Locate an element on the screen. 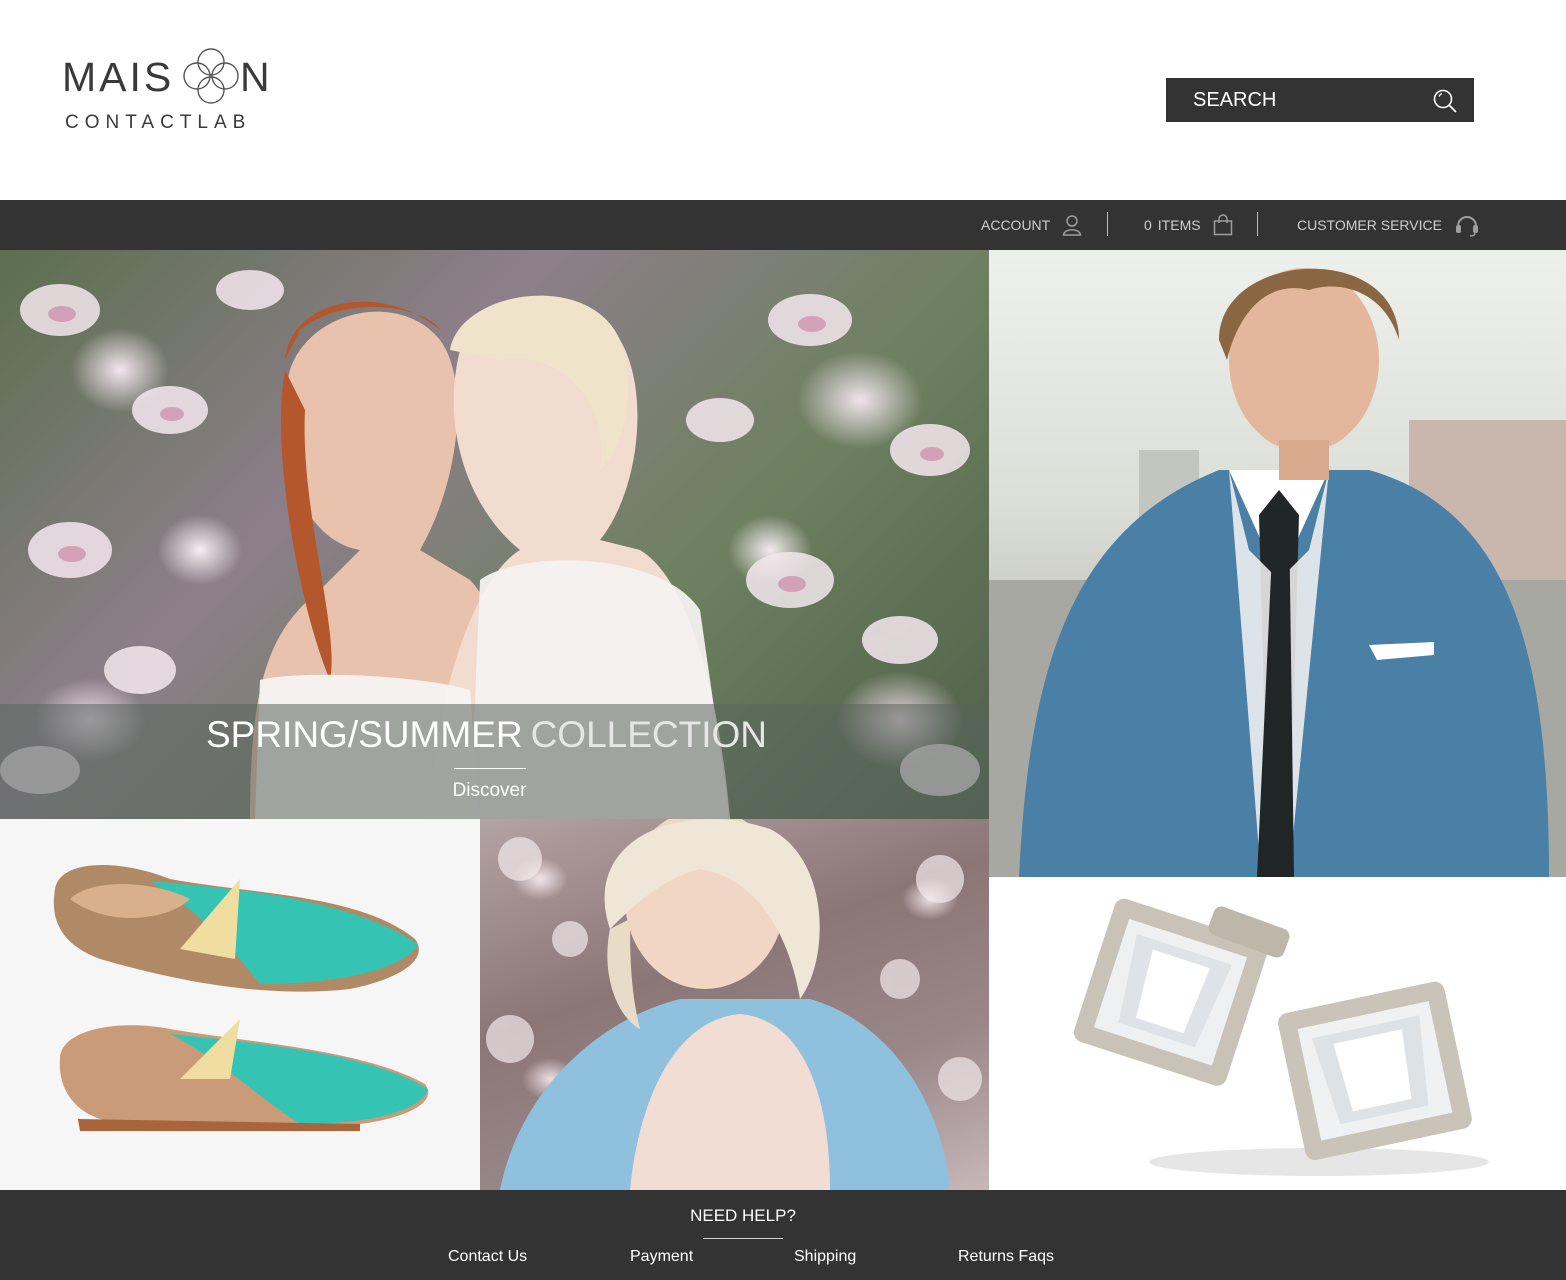 The height and width of the screenshot is (1280, 1566). promo-tile-womenswear is located at coordinates (734, 1004).